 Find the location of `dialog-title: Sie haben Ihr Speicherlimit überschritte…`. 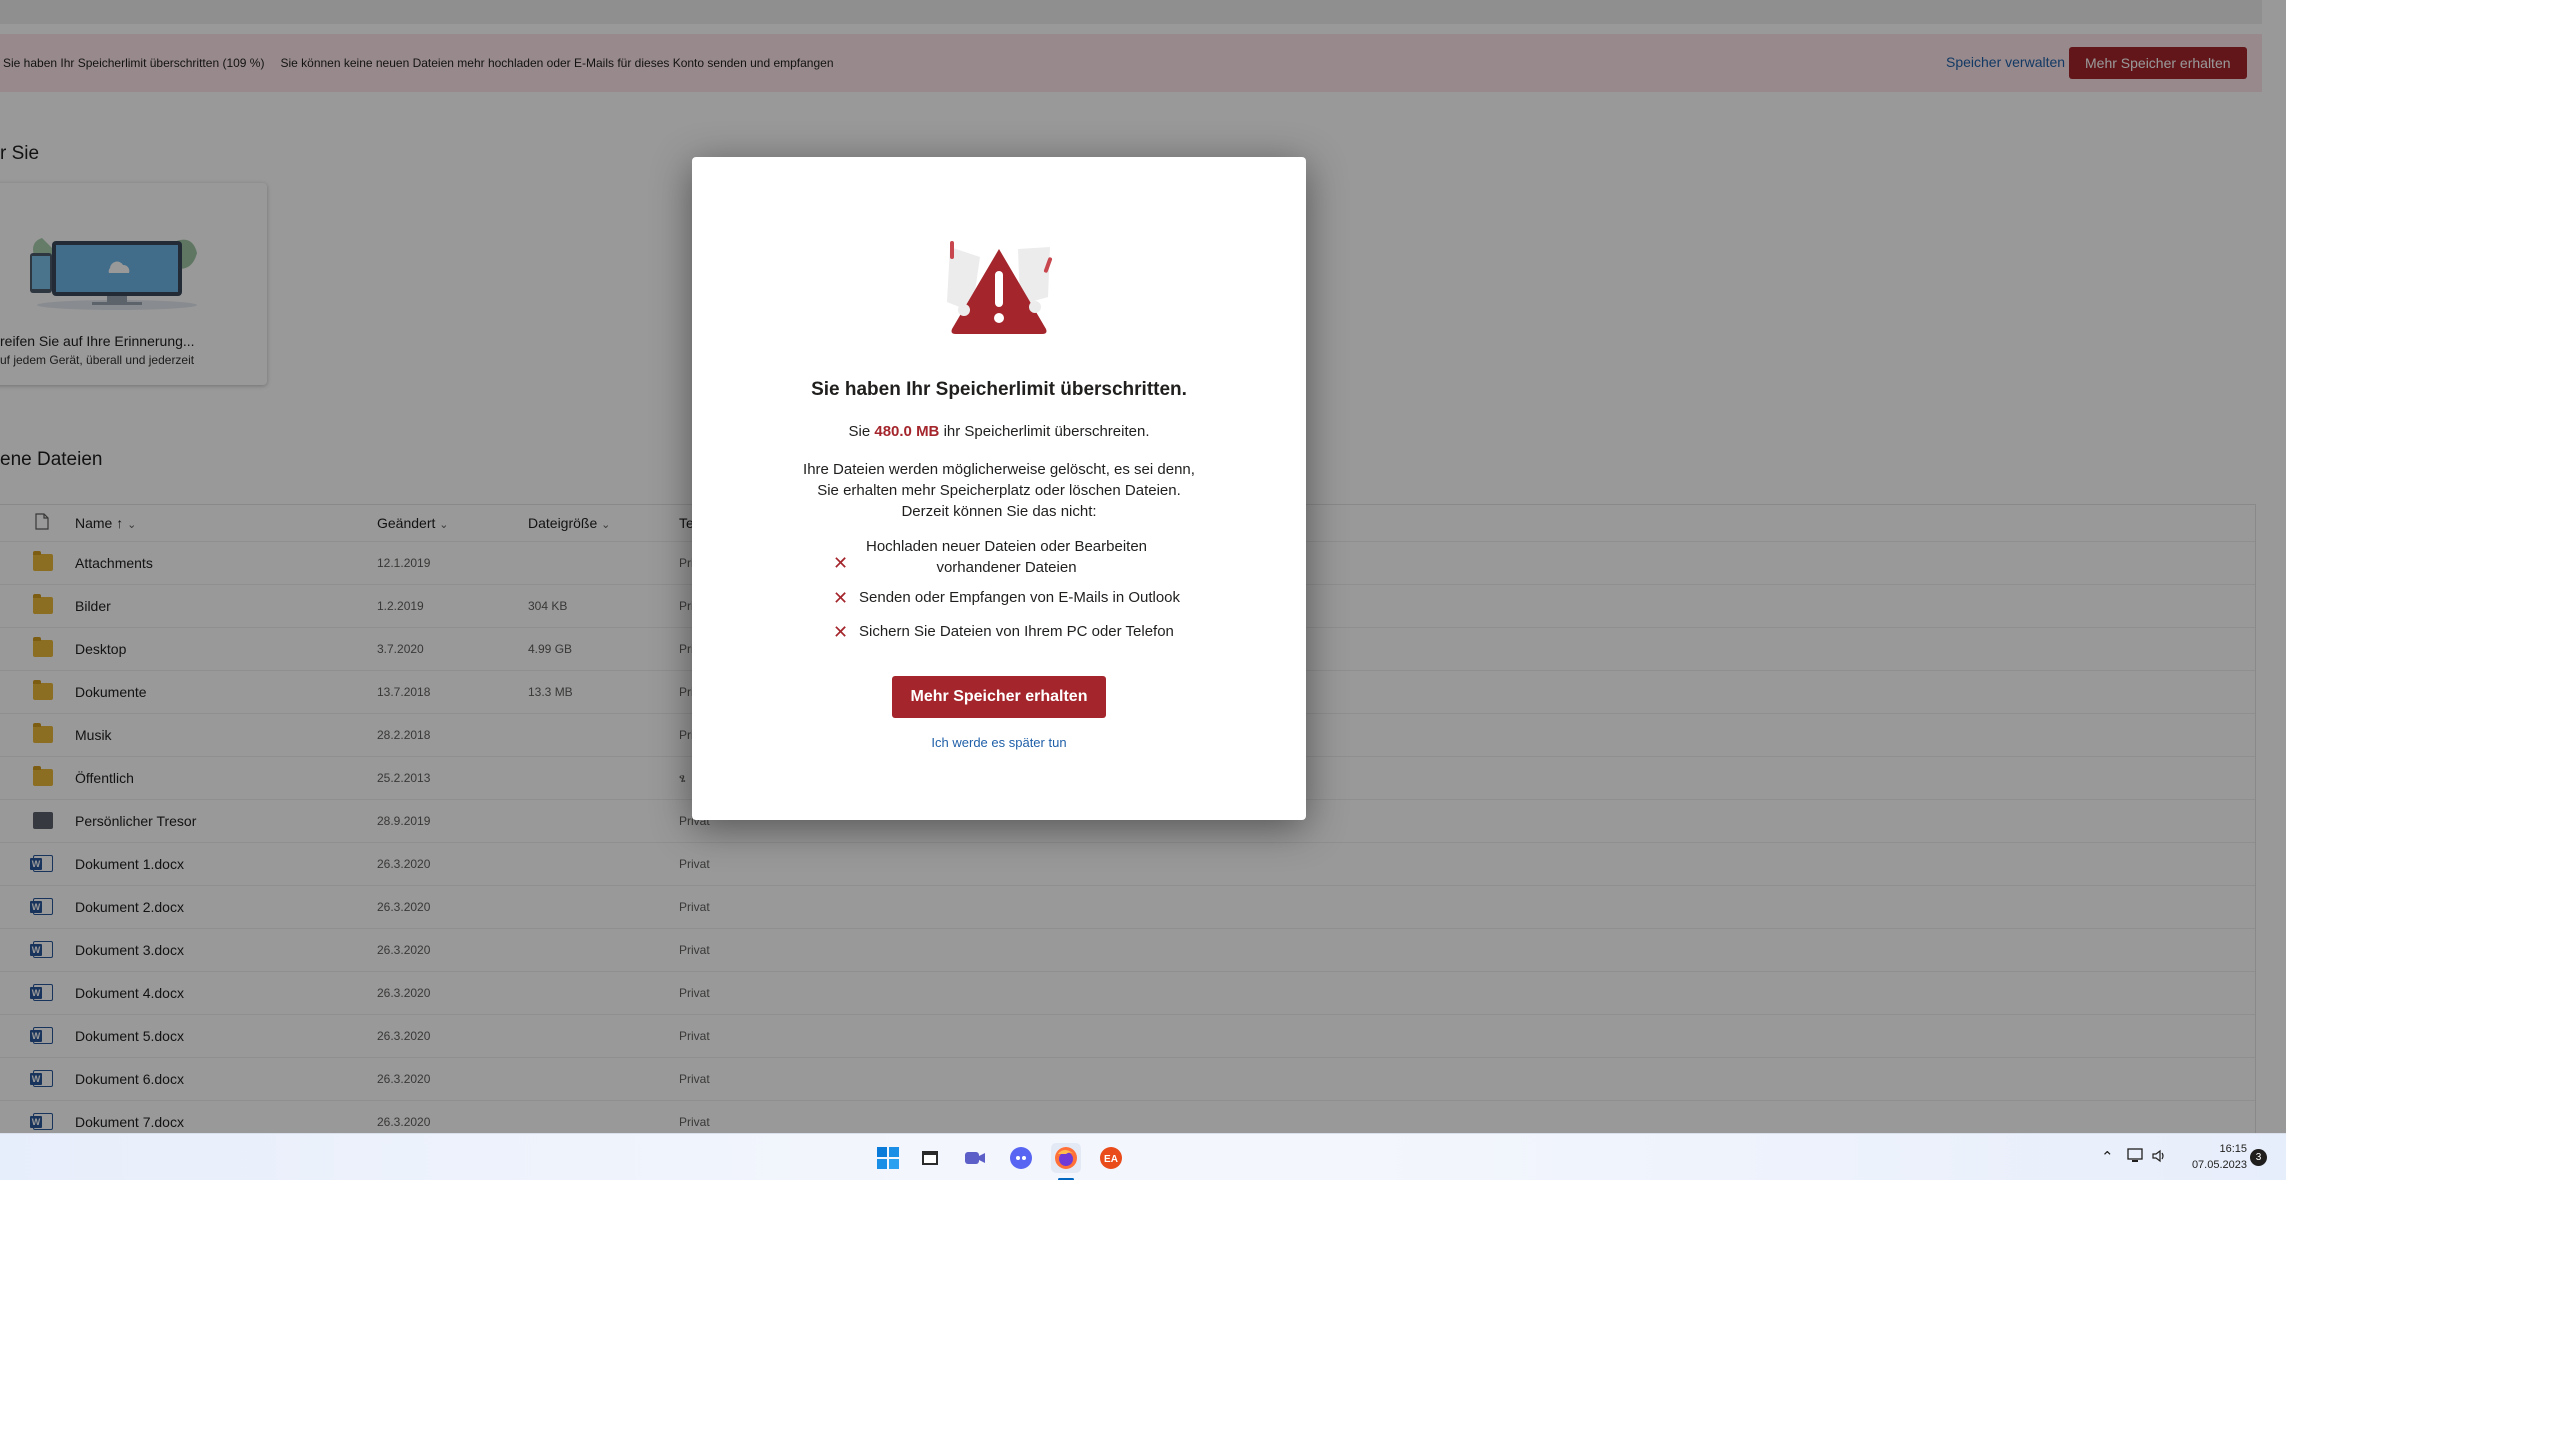

dialog-title: Sie haben Ihr Speicherlimit überschritte… is located at coordinates (999, 389).